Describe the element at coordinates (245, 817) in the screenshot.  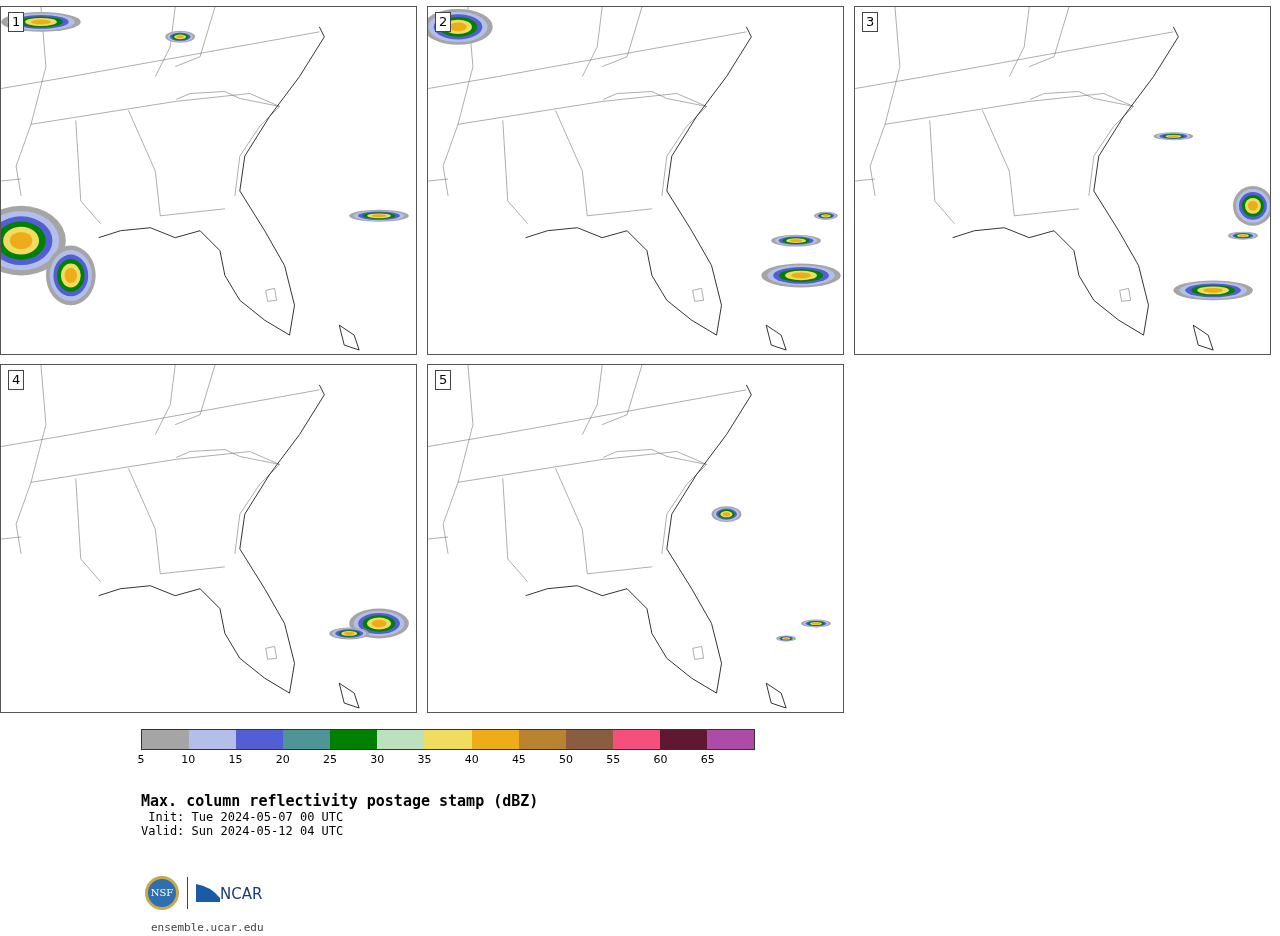
I see `init-time: Init: Tue 2024-05-07 00 UTC` at that location.